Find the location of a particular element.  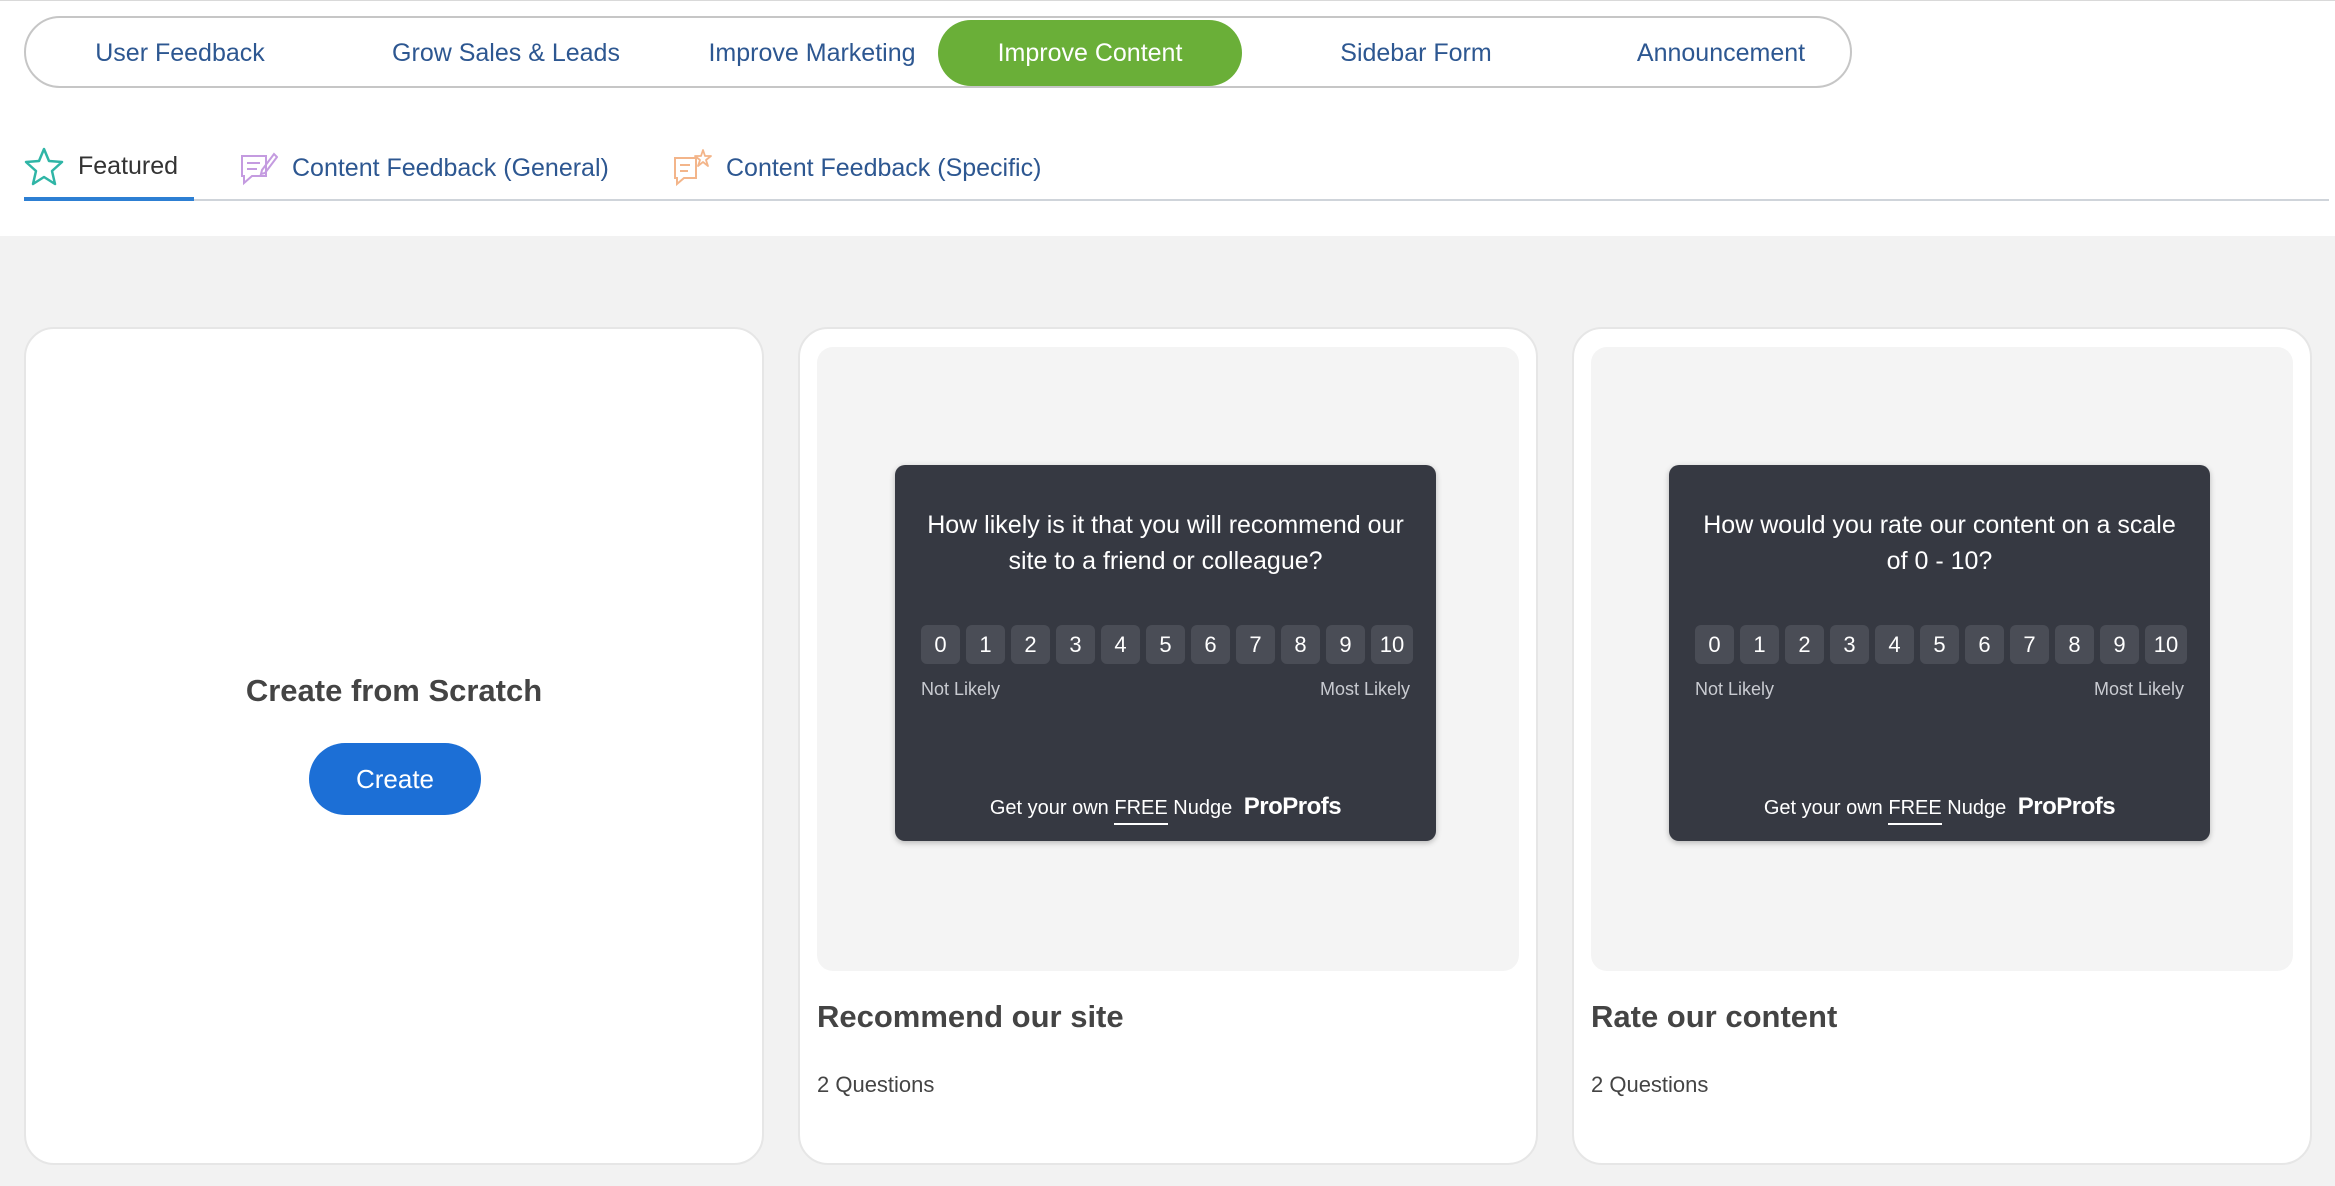

sub-tab-label: Content Feedback (Specific) is located at coordinates (884, 167).